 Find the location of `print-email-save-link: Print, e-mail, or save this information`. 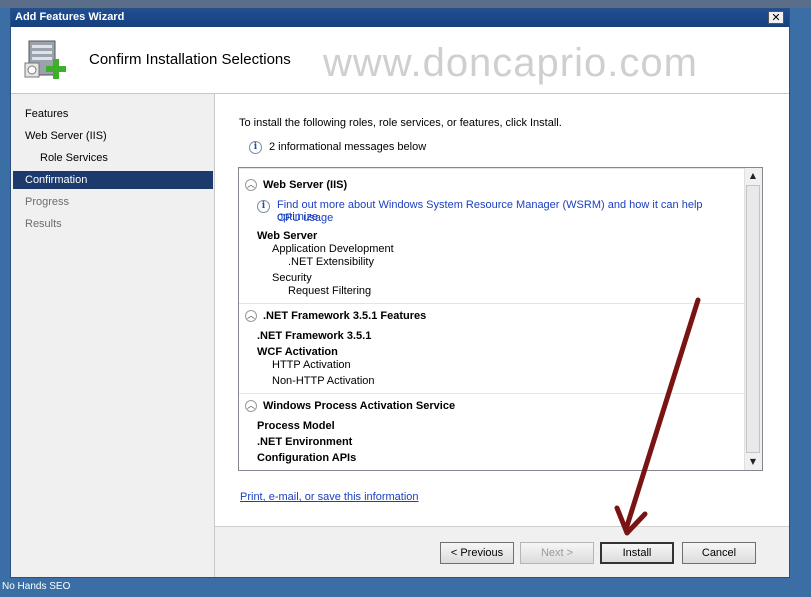

print-email-save-link: Print, e-mail, or save this information is located at coordinates (329, 497).